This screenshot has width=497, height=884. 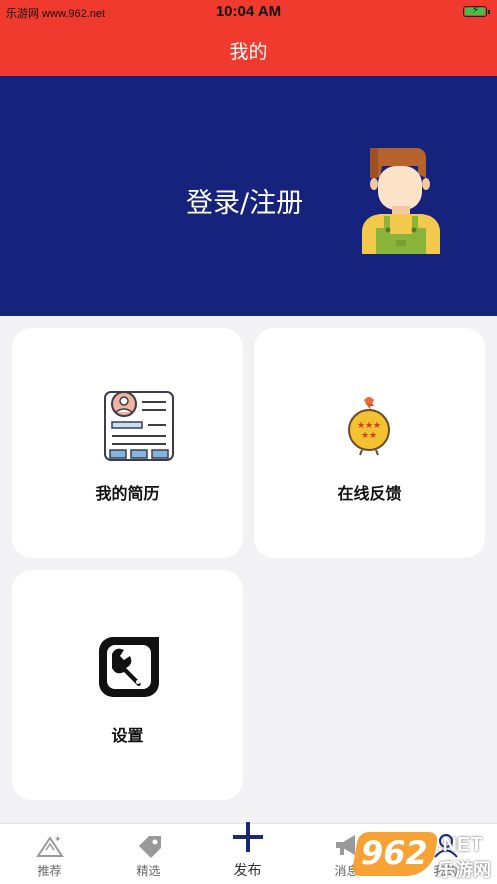 I want to click on plus-icon, so click(x=247, y=837).